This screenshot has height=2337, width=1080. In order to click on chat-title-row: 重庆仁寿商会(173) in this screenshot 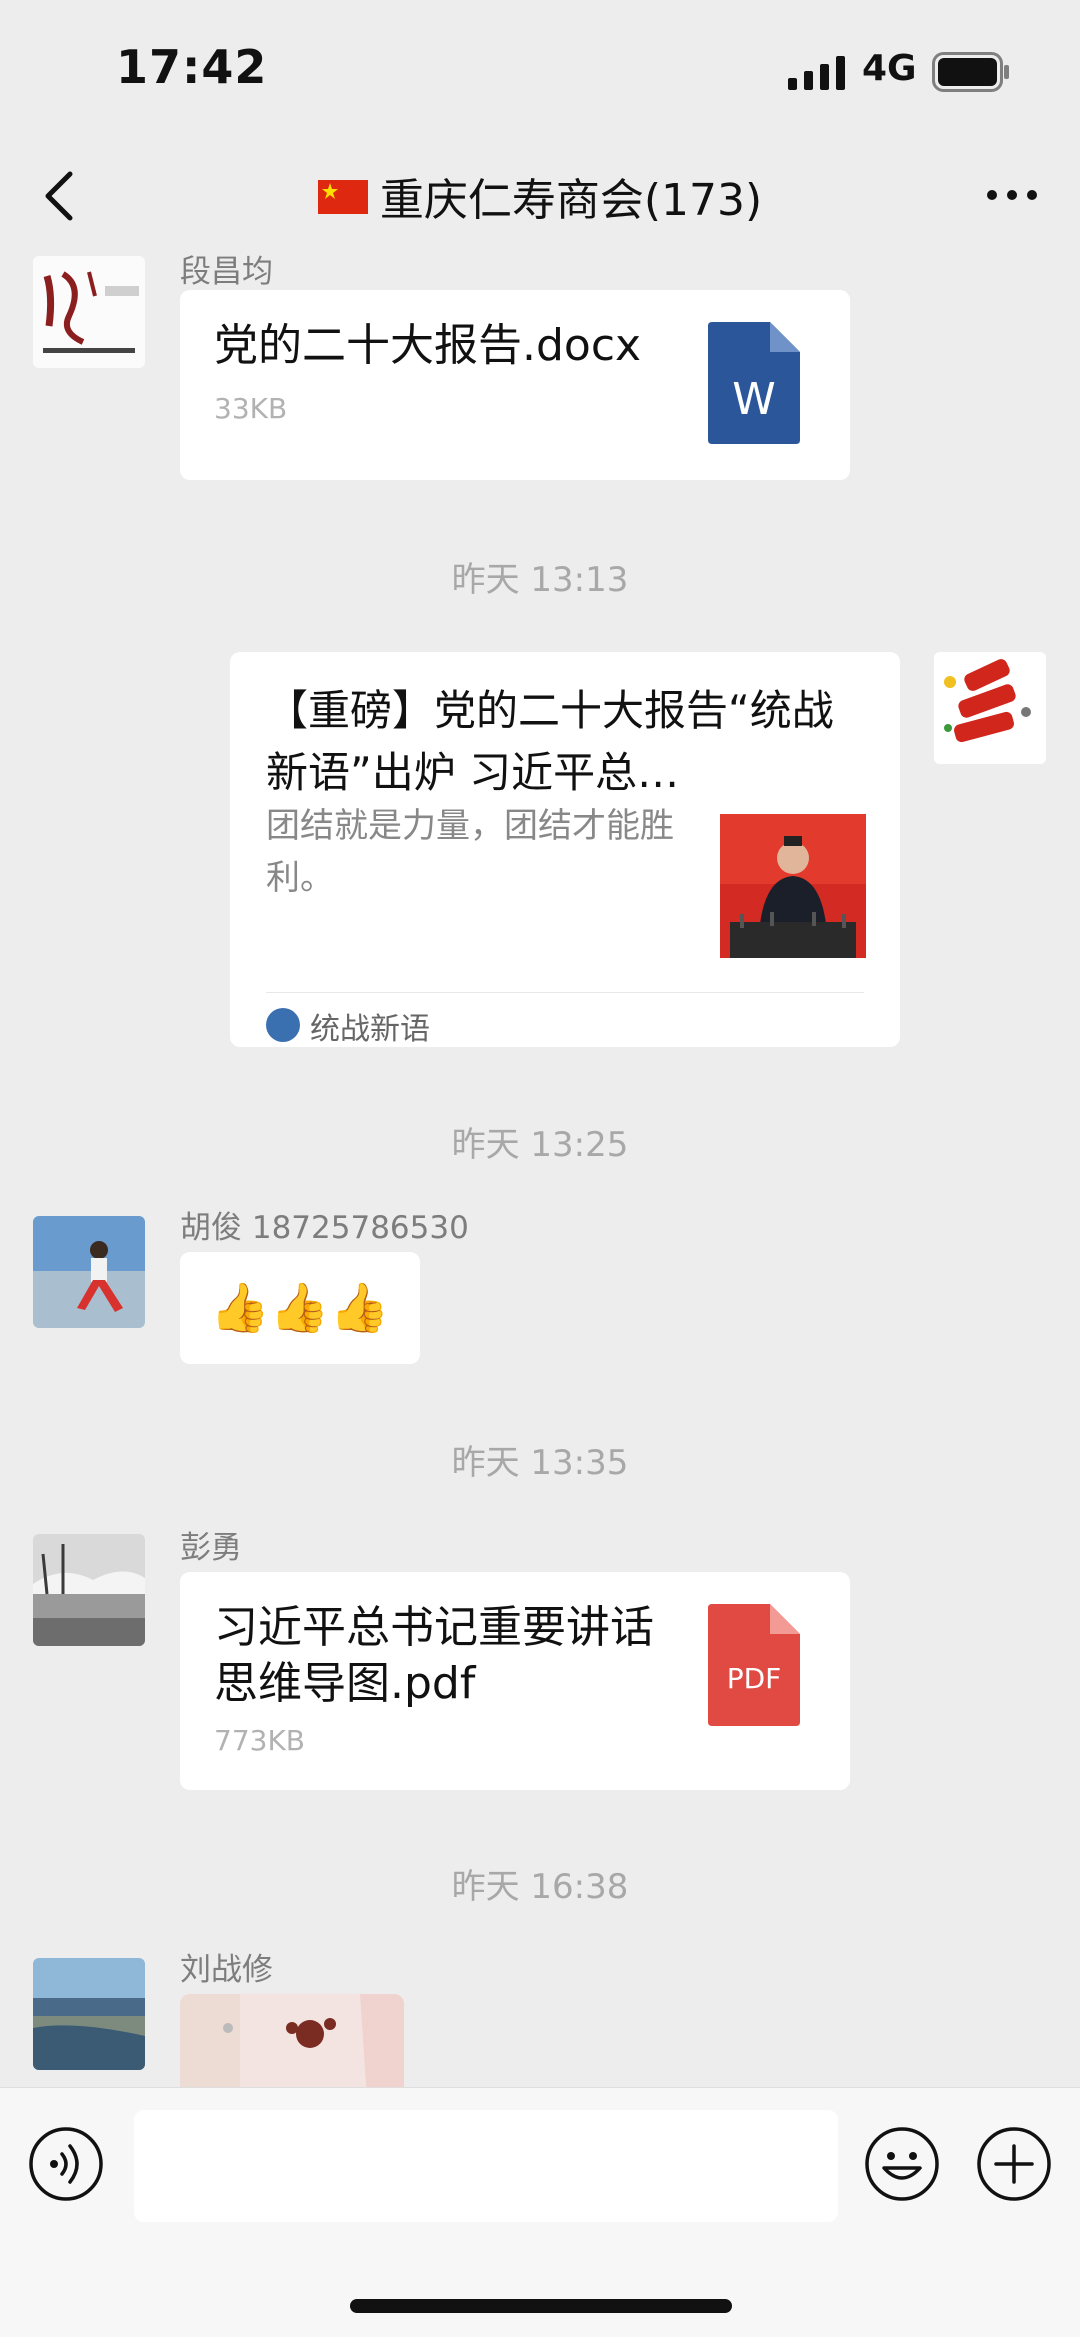, I will do `click(540, 196)`.